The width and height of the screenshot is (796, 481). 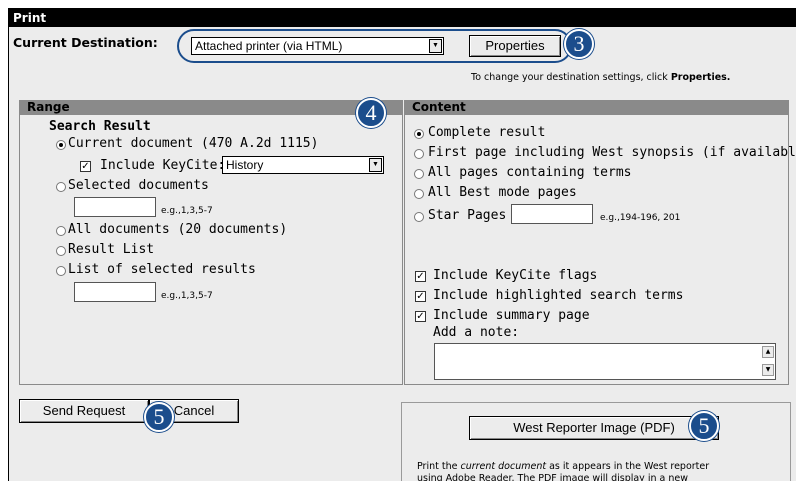 What do you see at coordinates (115, 207) in the screenshot?
I see `selected-documents-input` at bounding box center [115, 207].